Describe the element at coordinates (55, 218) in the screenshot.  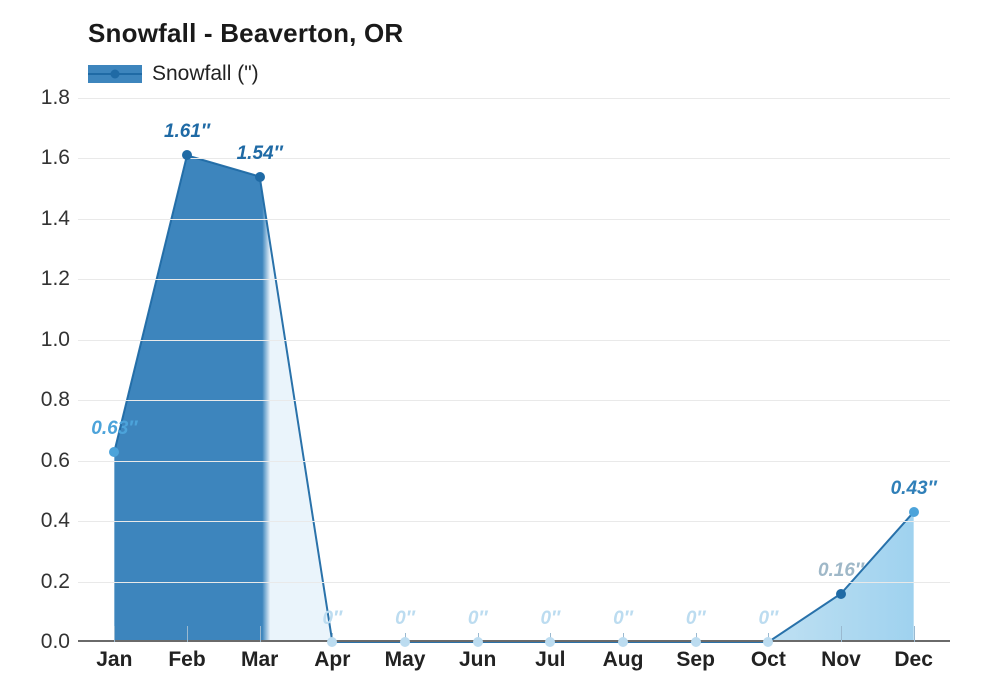
I see `y-axis-tick-label: 1.4` at that location.